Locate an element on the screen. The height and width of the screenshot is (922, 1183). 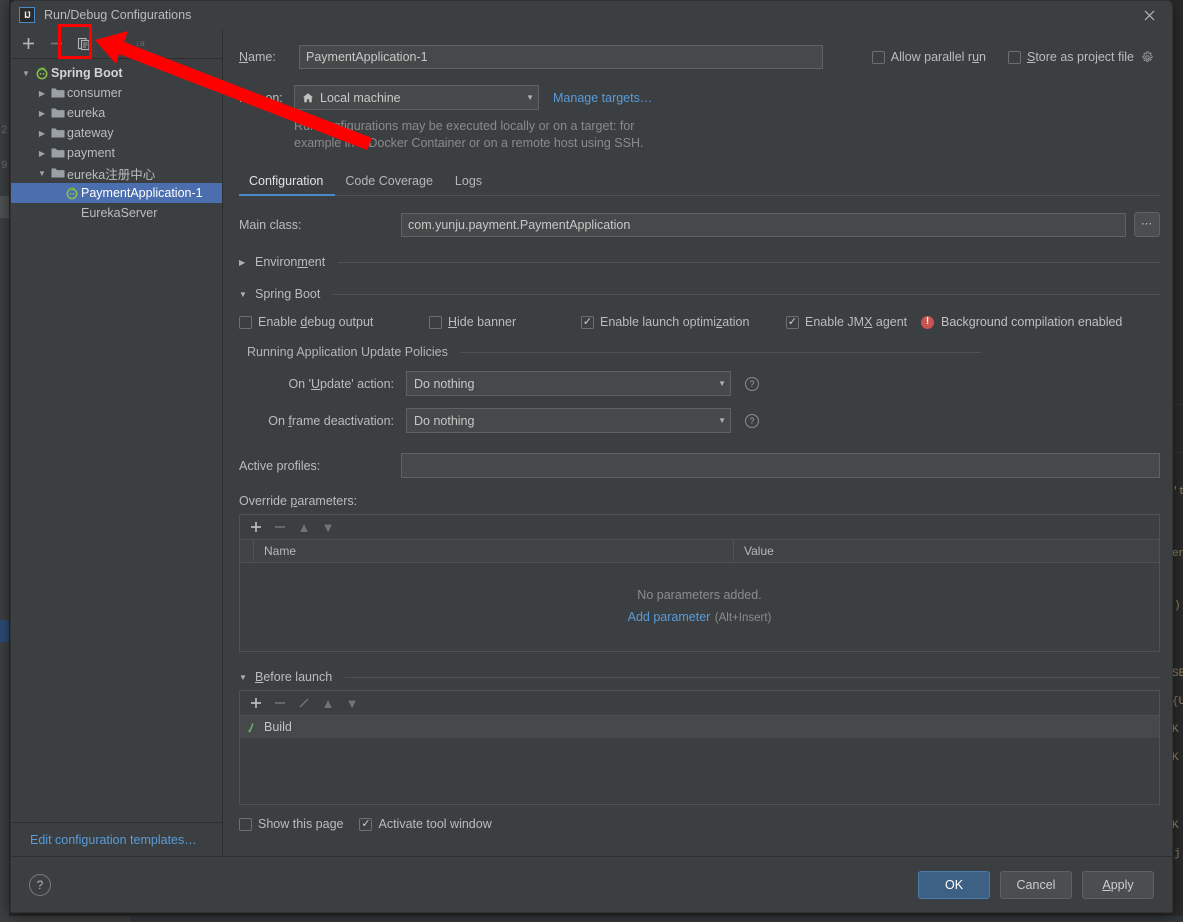
sort-az-icon: ↓a is located at coordinates (140, 44).